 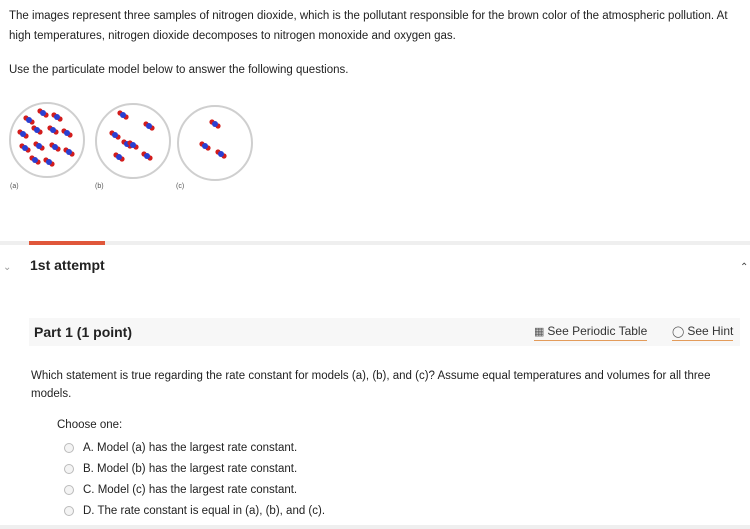 What do you see at coordinates (67, 243) in the screenshot?
I see `active-attempt-indicator` at bounding box center [67, 243].